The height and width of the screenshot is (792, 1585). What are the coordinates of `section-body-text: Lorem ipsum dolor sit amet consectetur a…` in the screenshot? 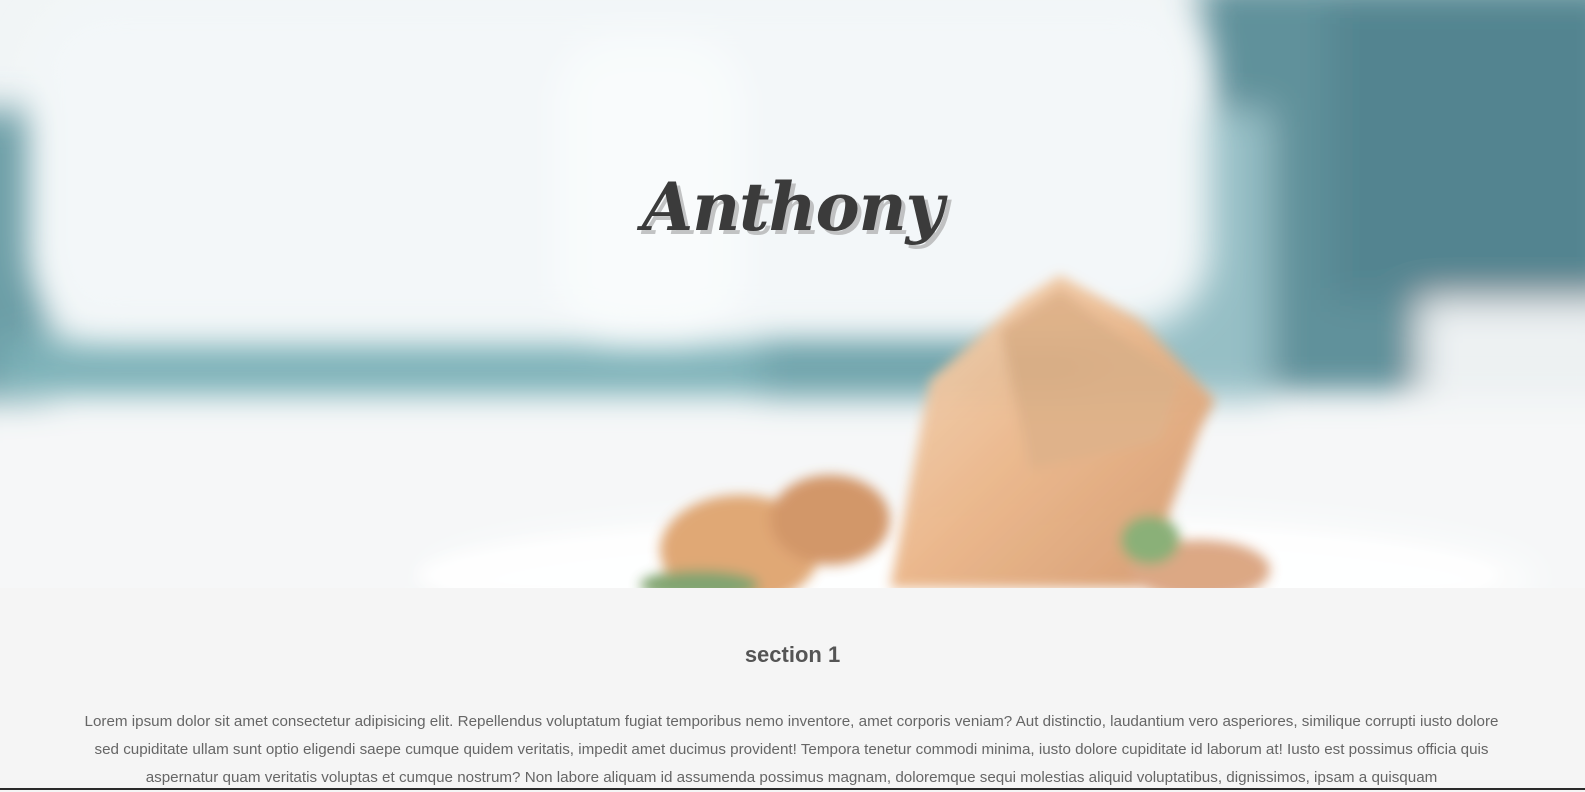 It's located at (791, 749).